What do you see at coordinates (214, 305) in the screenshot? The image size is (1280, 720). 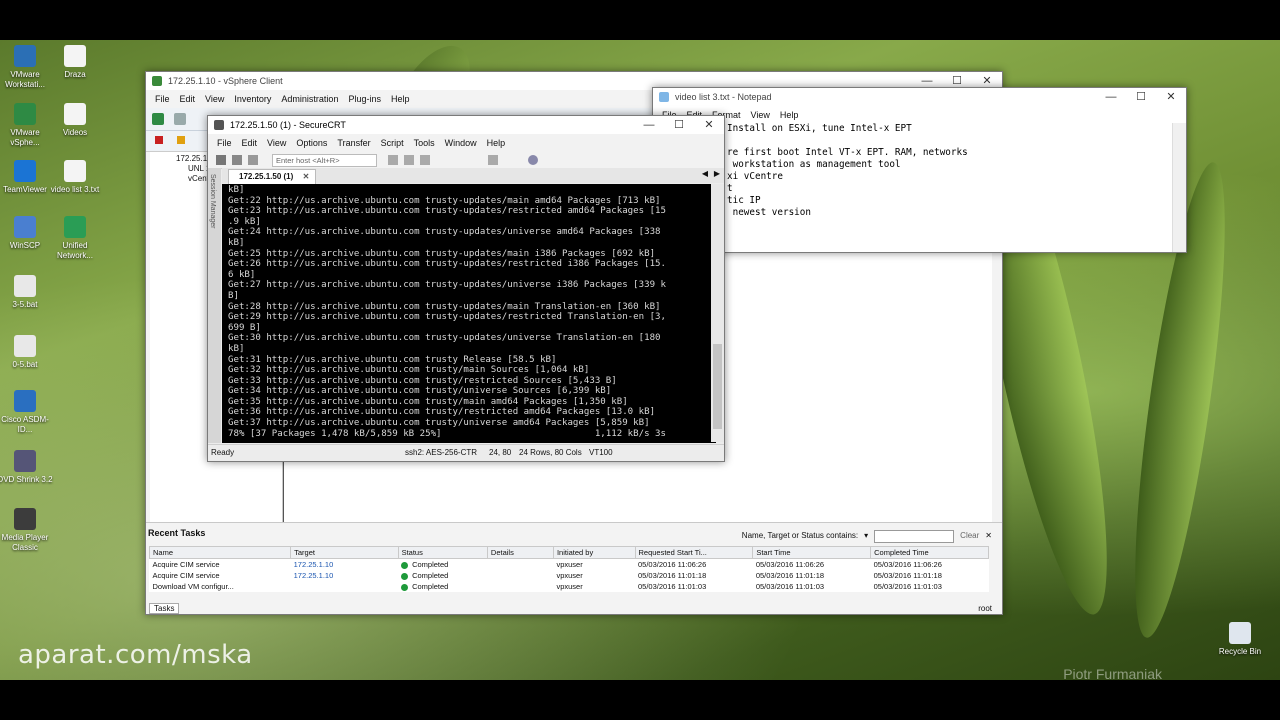 I see `session-manager-sidebar: Session Manager` at bounding box center [214, 305].